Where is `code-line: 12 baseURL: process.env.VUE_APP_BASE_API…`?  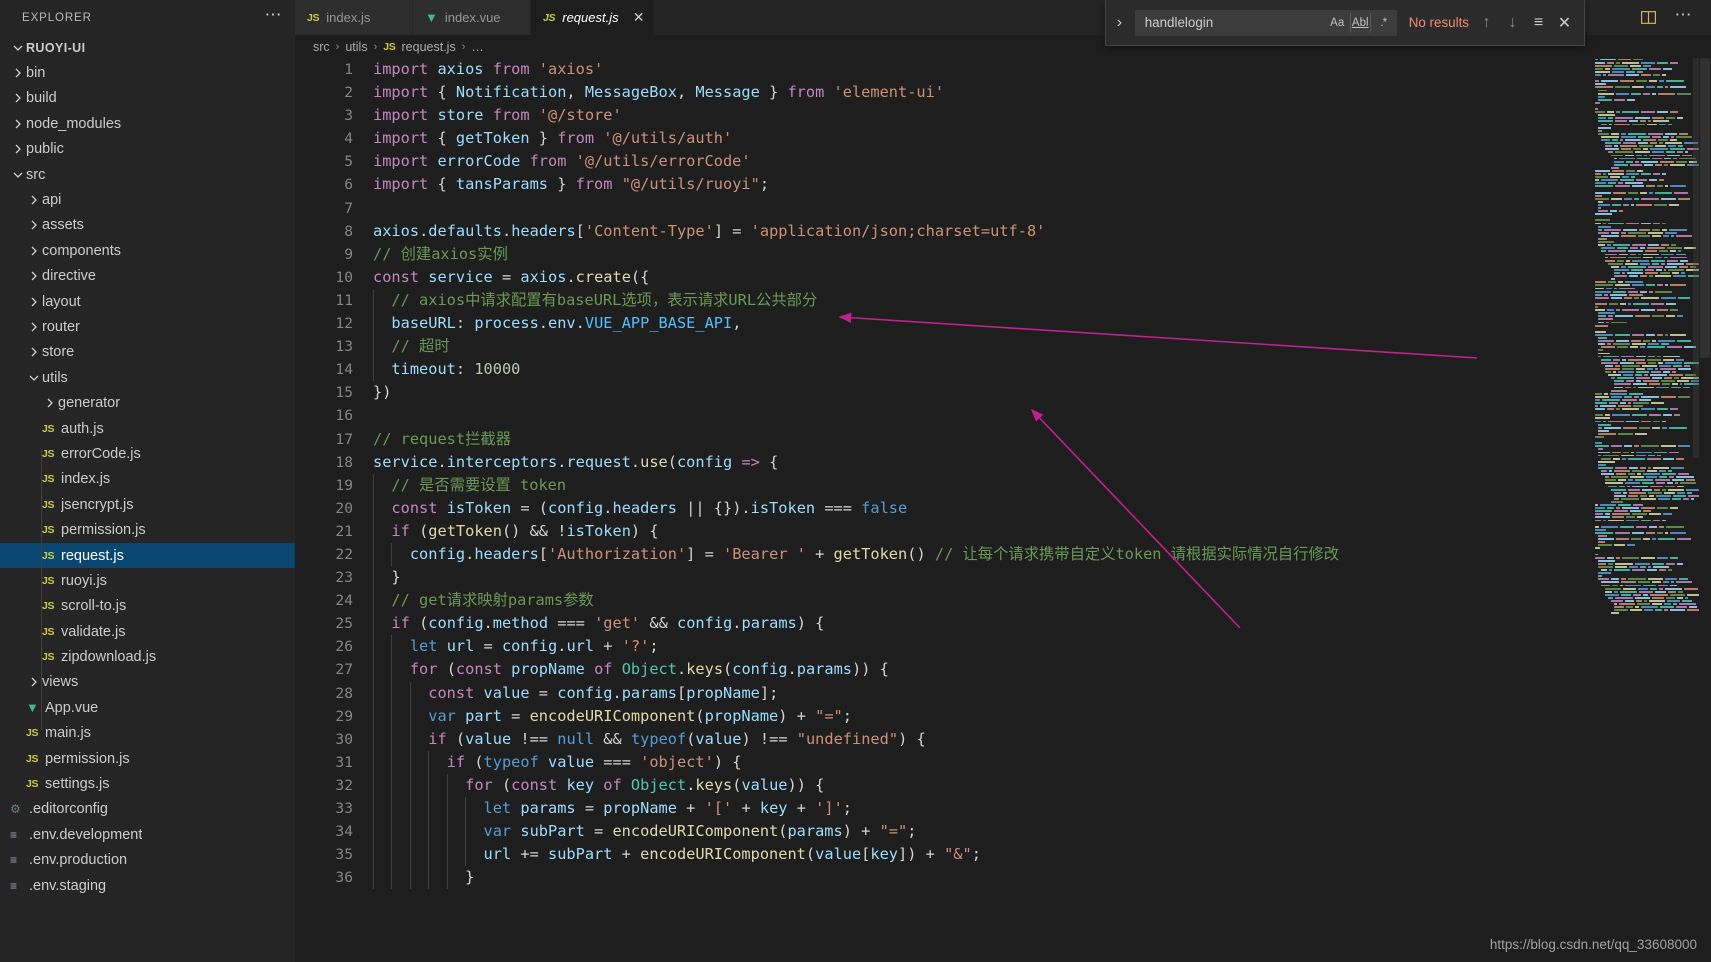 code-line: 12 baseURL: process.env.VUE_APP_BASE_API… is located at coordinates (1003, 324).